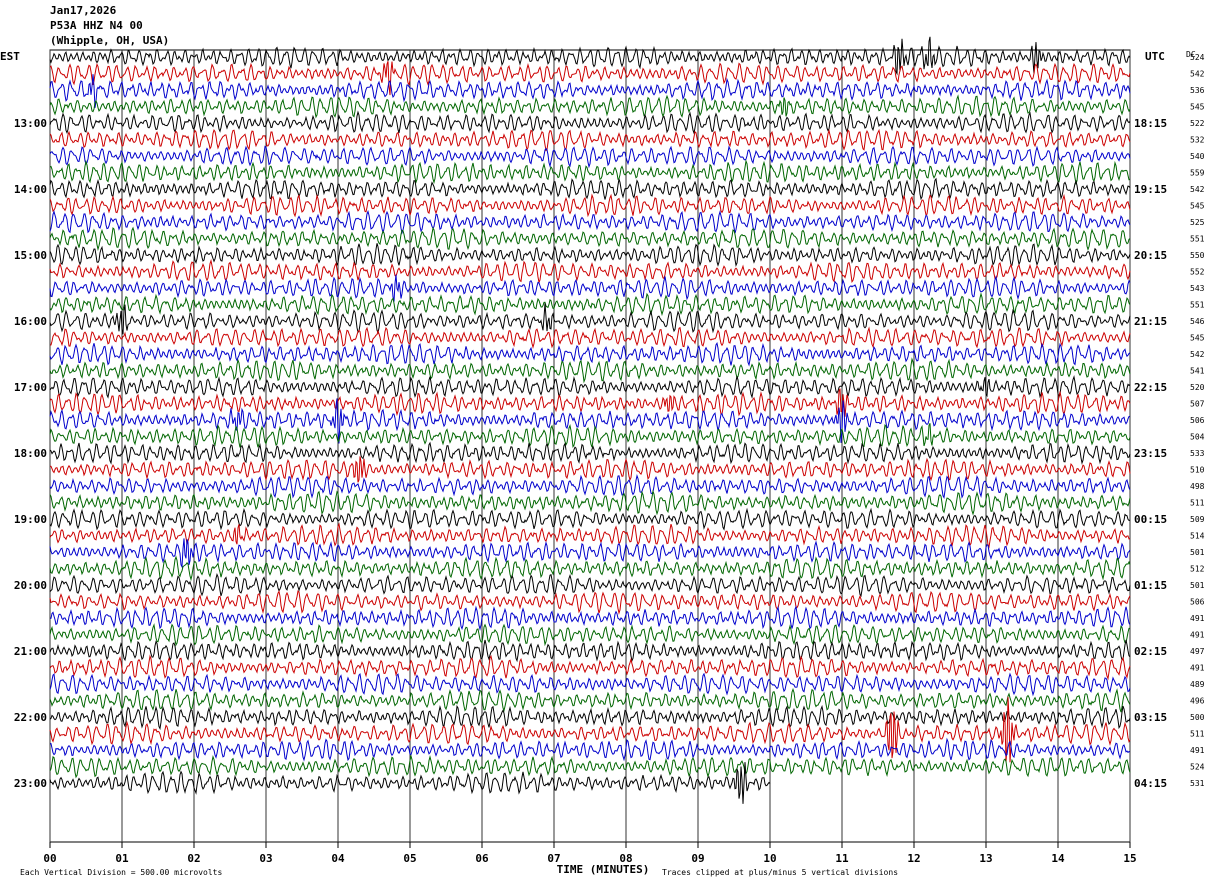  What do you see at coordinates (697, 858) in the screenshot?
I see `x-tick-label: 09` at bounding box center [697, 858].